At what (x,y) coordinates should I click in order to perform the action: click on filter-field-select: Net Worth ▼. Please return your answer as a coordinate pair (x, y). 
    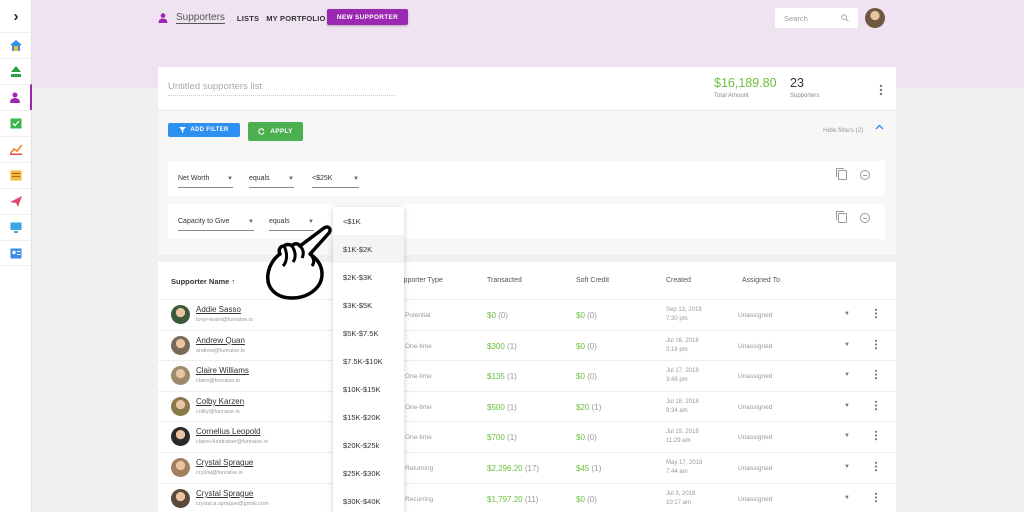
    Looking at the image, I should click on (205, 181).